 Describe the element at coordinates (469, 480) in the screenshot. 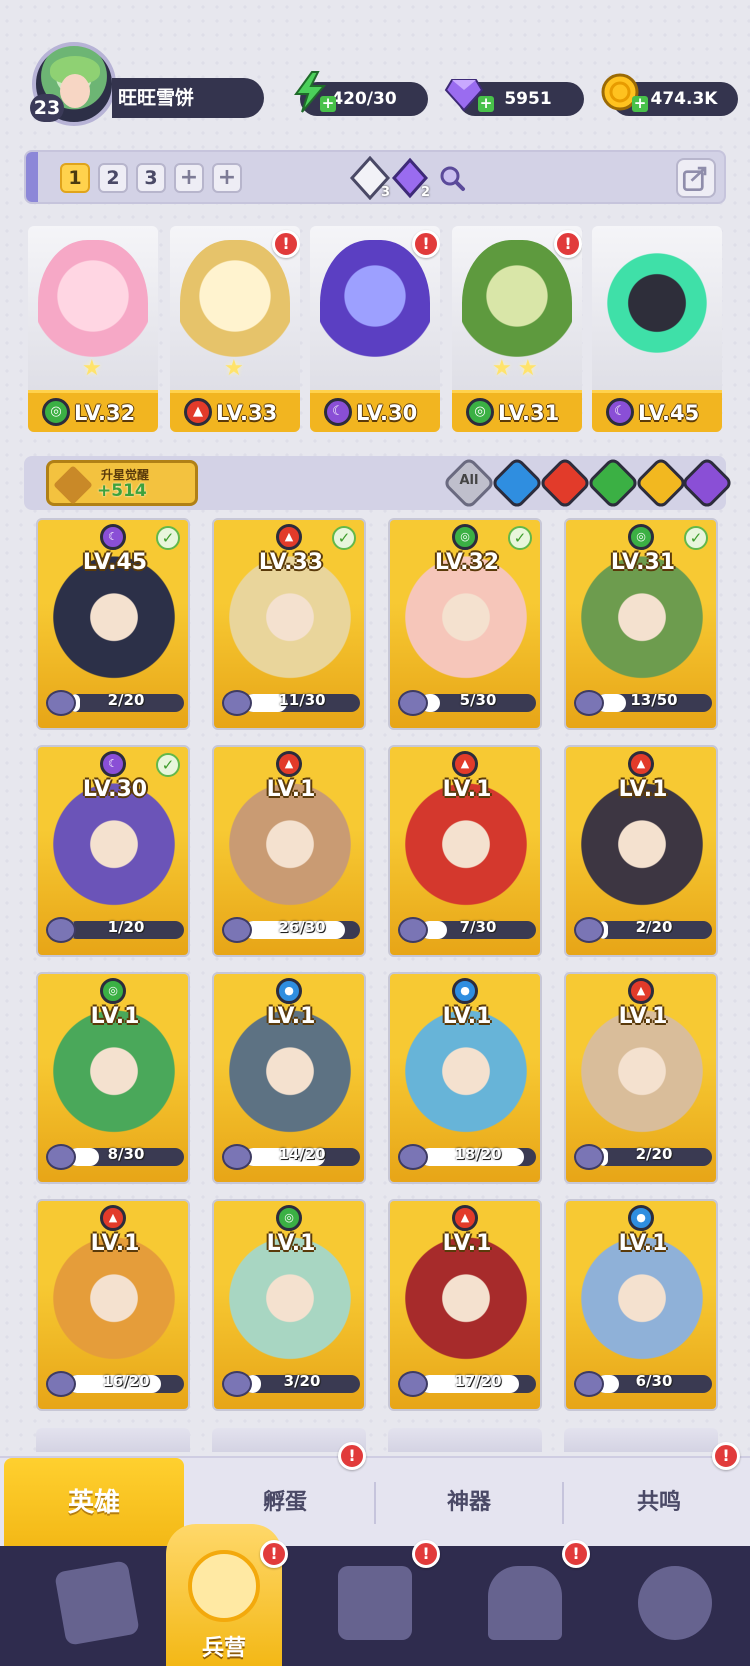

I see `filter-all-label: All` at that location.